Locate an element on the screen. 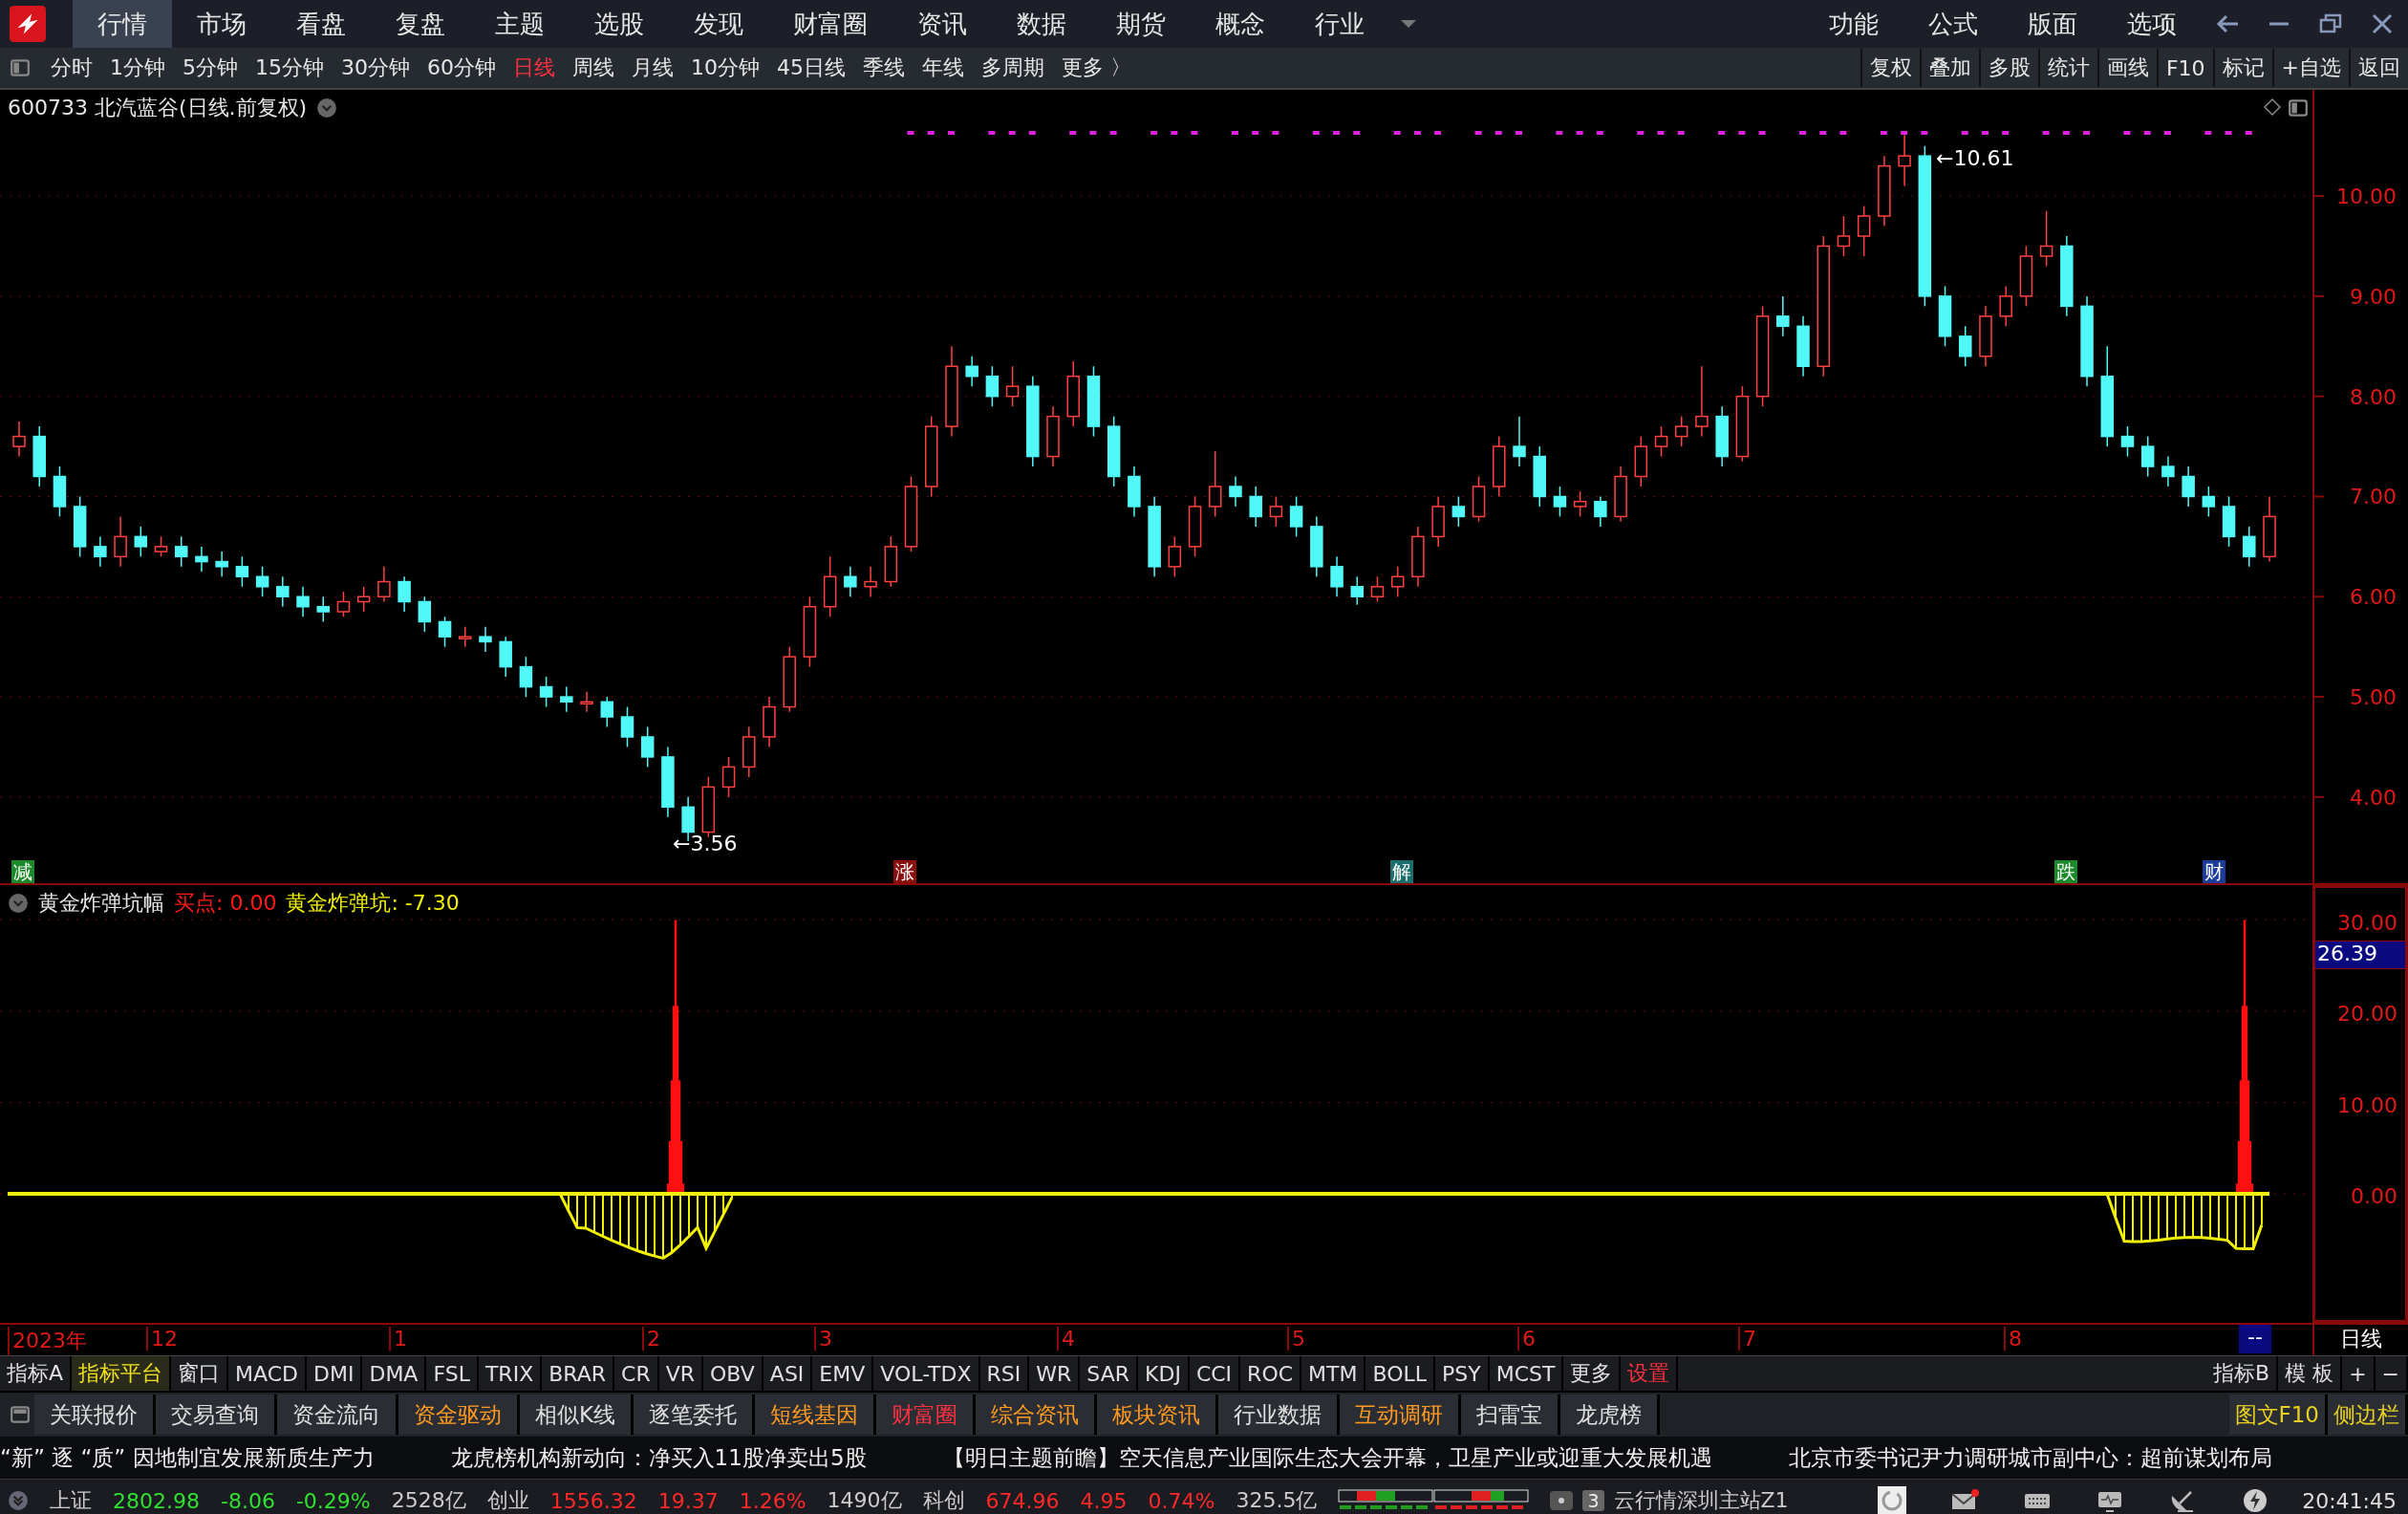  menu-tab: 财富圈 is located at coordinates (830, 24).